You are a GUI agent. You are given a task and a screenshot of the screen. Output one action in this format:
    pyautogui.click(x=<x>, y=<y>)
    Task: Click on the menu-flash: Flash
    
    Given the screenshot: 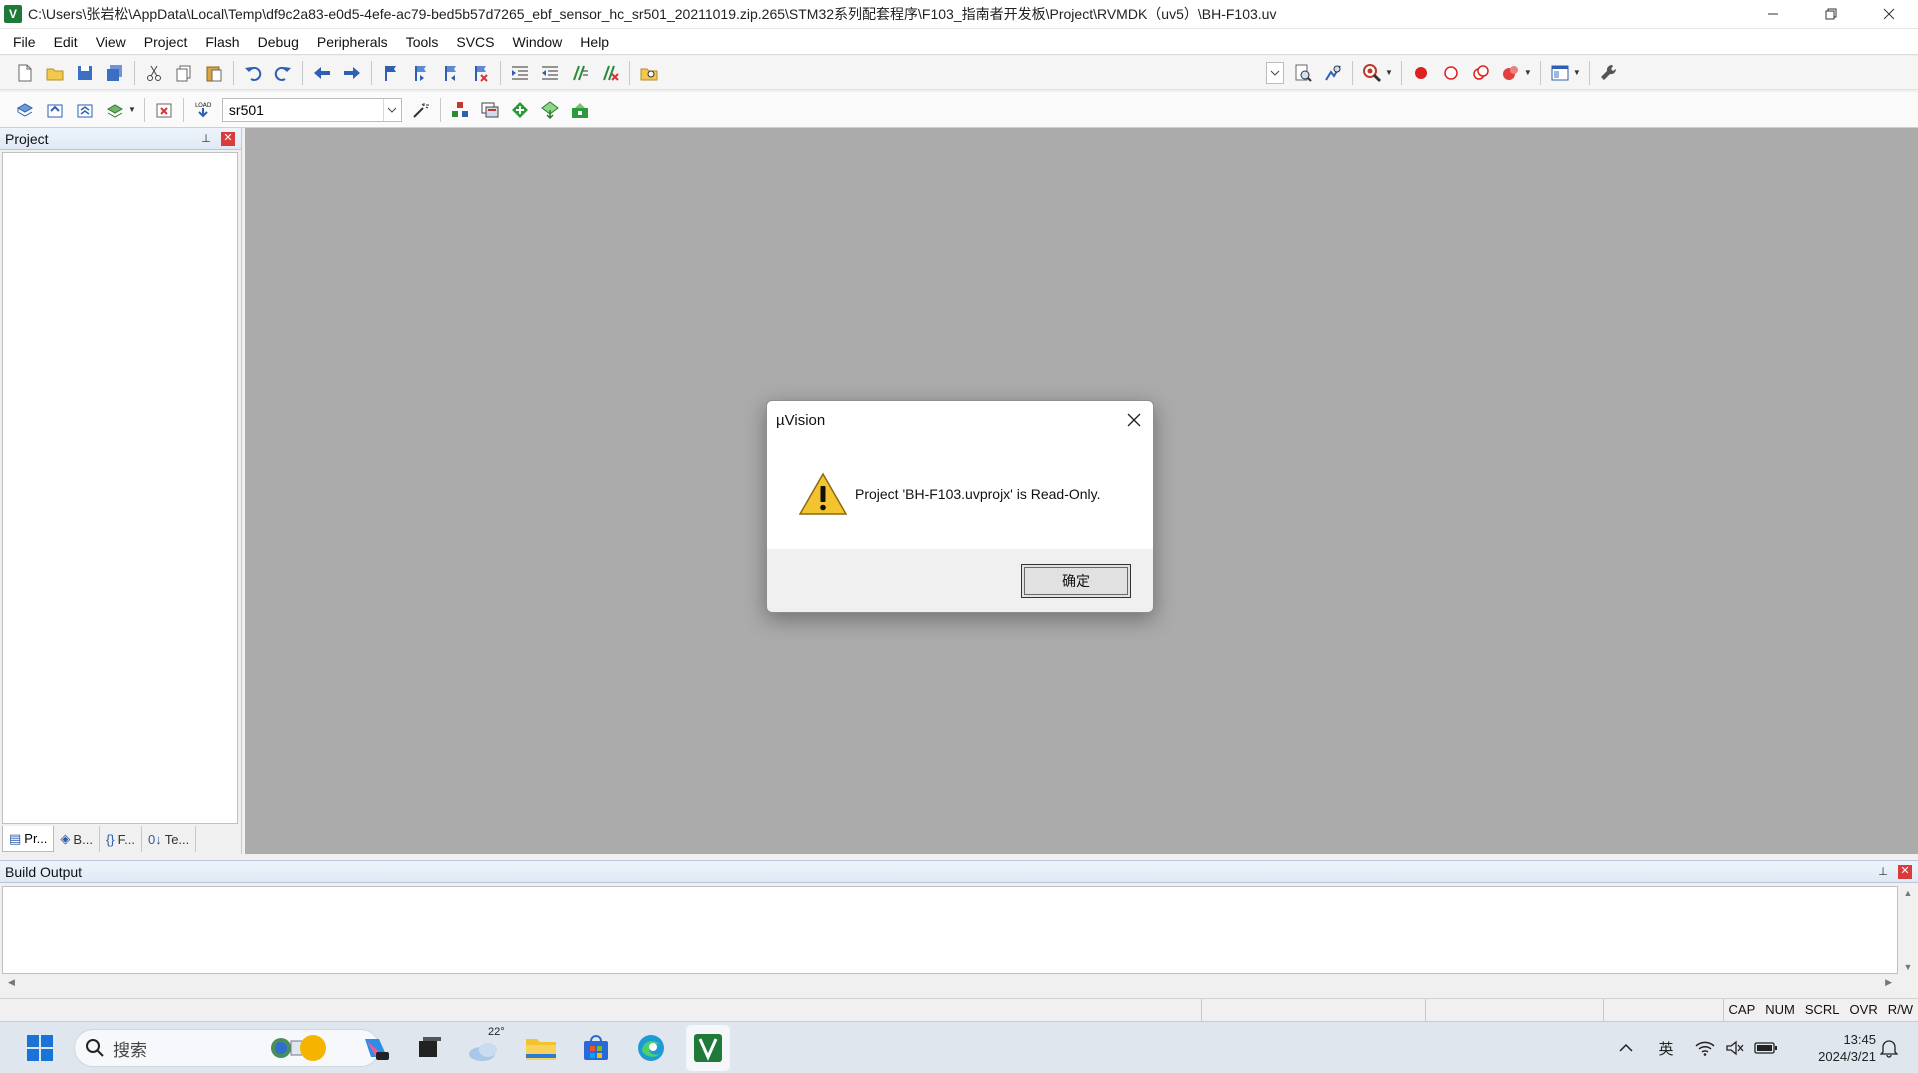 What is the action you would take?
    pyautogui.click(x=222, y=42)
    